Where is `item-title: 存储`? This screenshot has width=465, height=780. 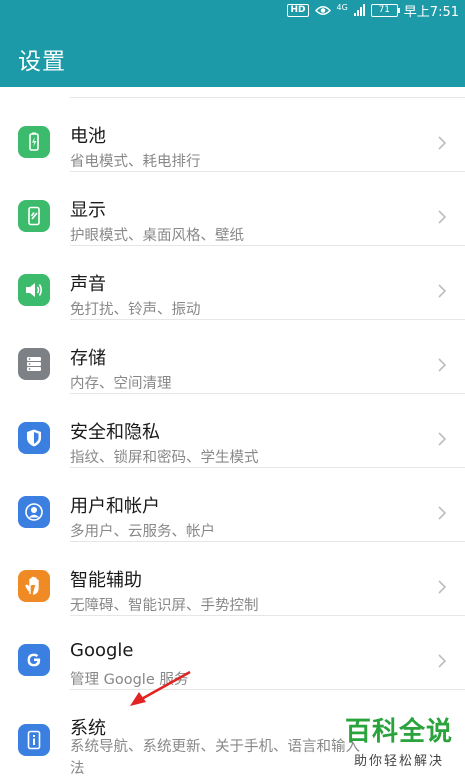
item-title: 存储 is located at coordinates (88, 358).